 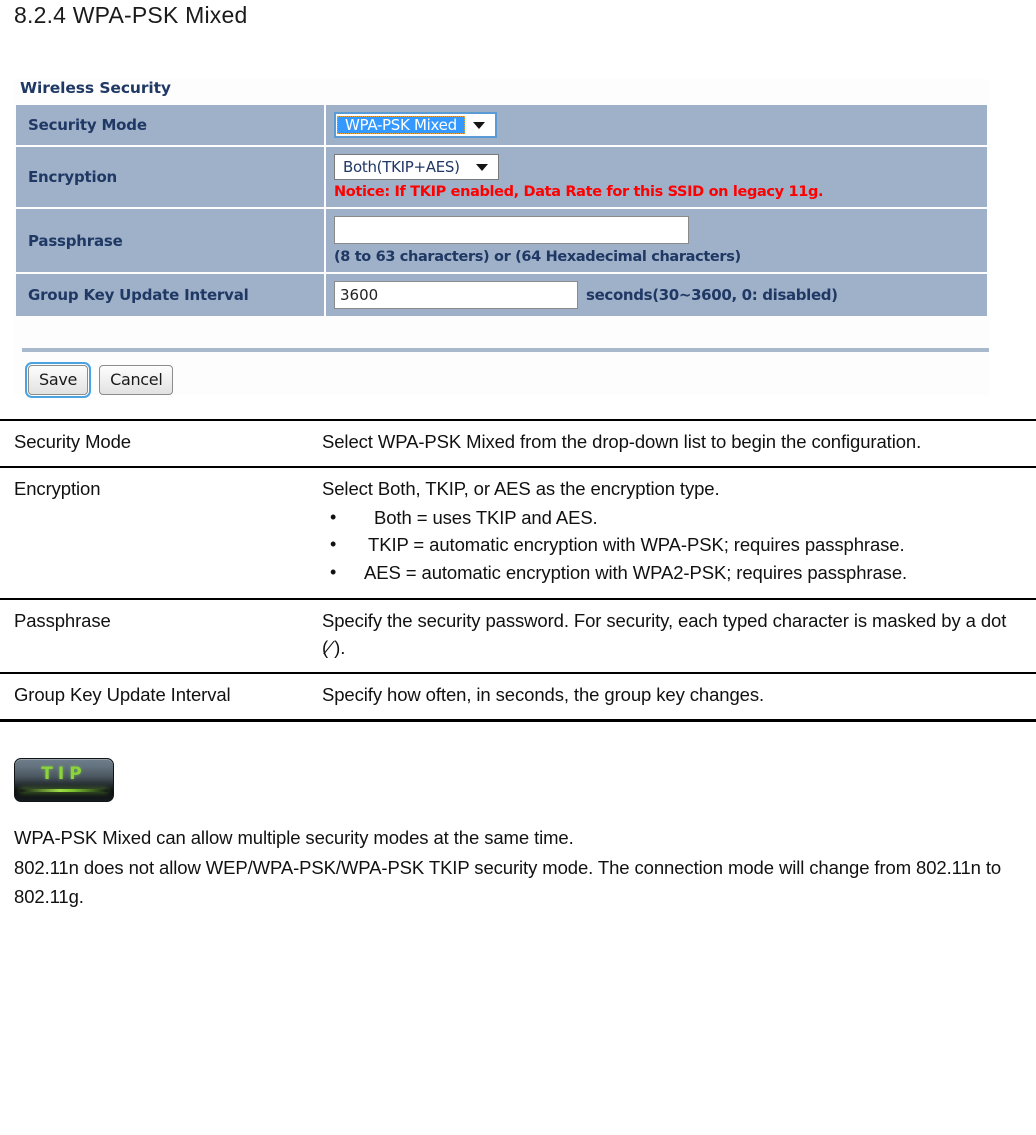 What do you see at coordinates (154, 636) in the screenshot?
I see `desc-term-passphrase: Passphrase` at bounding box center [154, 636].